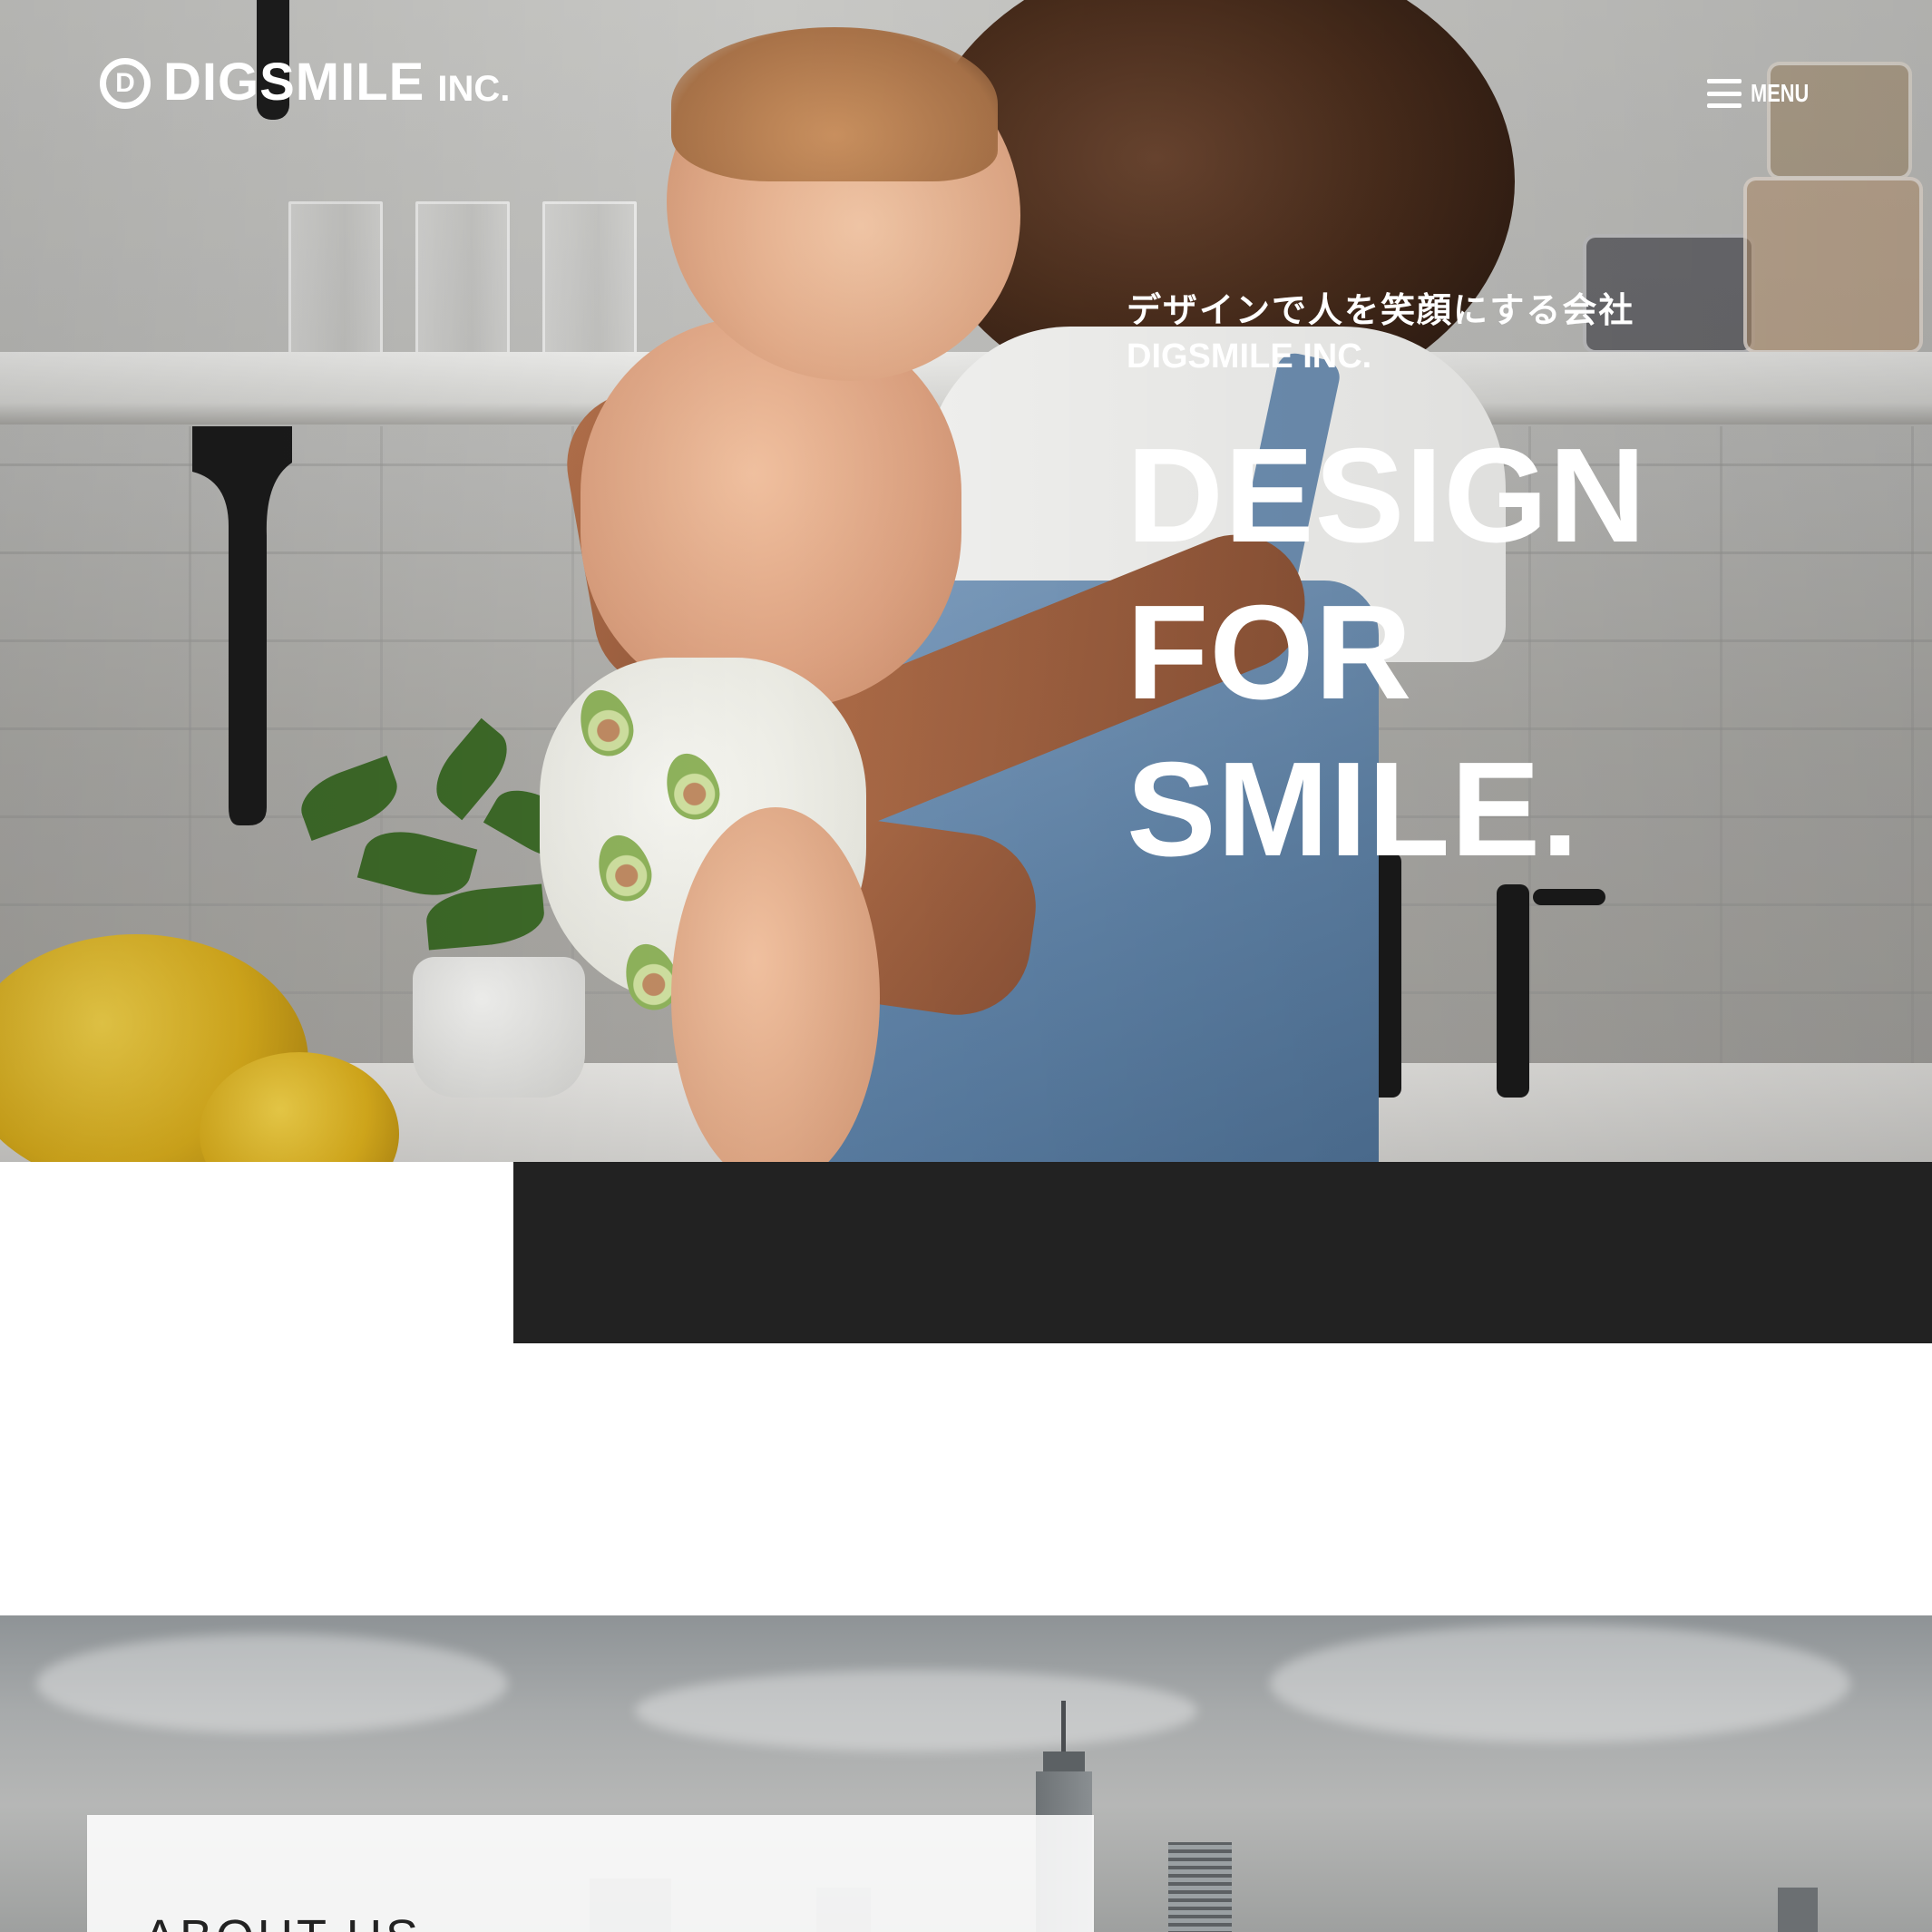 The image size is (1932, 1932). I want to click on dark-band, so click(1222, 1252).